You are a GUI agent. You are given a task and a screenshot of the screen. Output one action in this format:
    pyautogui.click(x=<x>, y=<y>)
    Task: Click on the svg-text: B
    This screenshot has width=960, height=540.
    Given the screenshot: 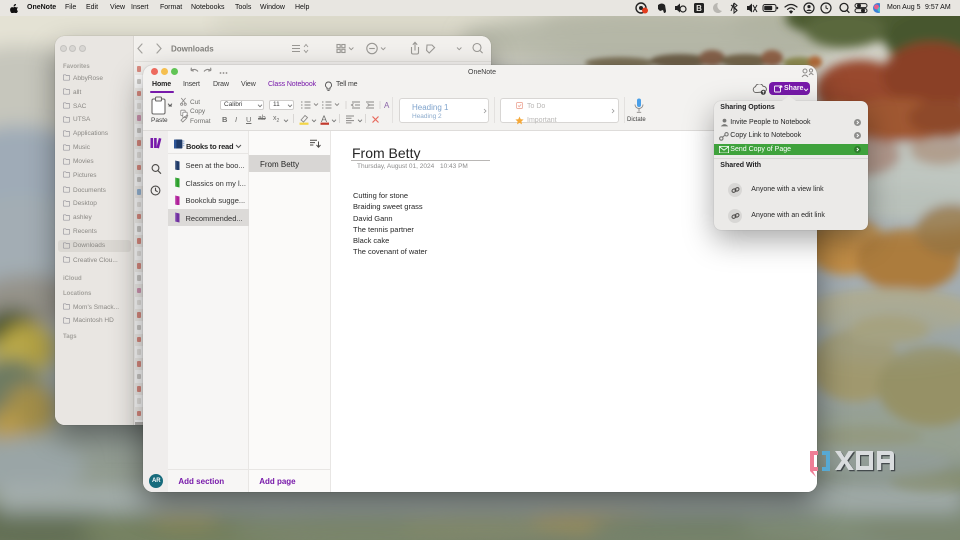 What is the action you would take?
    pyautogui.click(x=699, y=8)
    